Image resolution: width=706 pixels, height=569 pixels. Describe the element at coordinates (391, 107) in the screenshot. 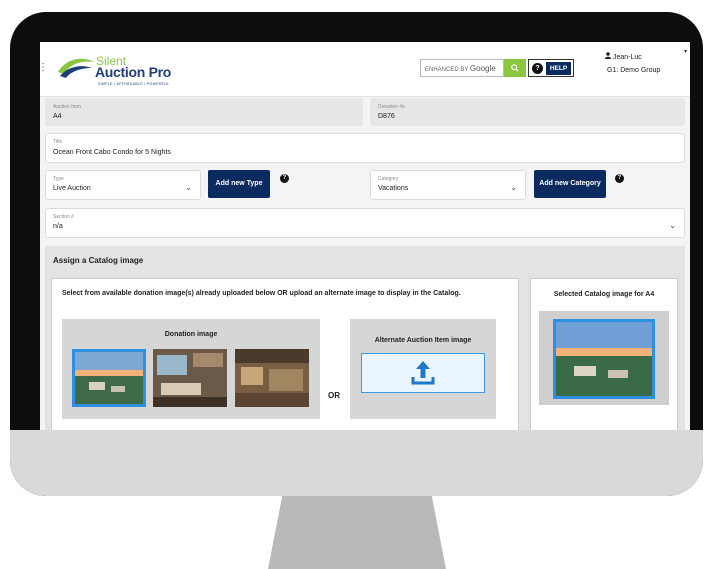

I see `donation-number-label: Donation #s` at that location.